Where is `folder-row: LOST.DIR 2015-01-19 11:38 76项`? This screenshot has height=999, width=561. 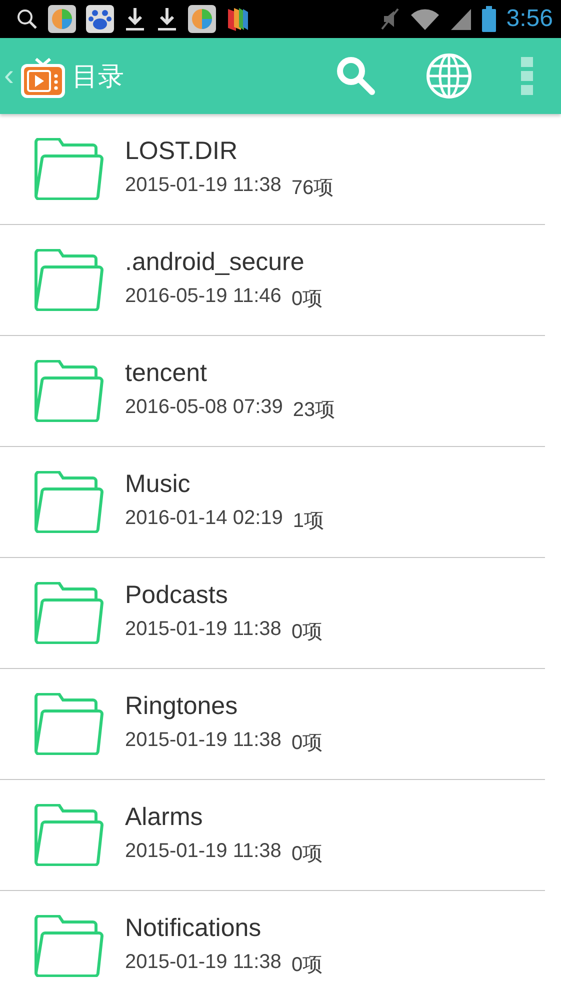 folder-row: LOST.DIR 2015-01-19 11:38 76项 is located at coordinates (272, 169).